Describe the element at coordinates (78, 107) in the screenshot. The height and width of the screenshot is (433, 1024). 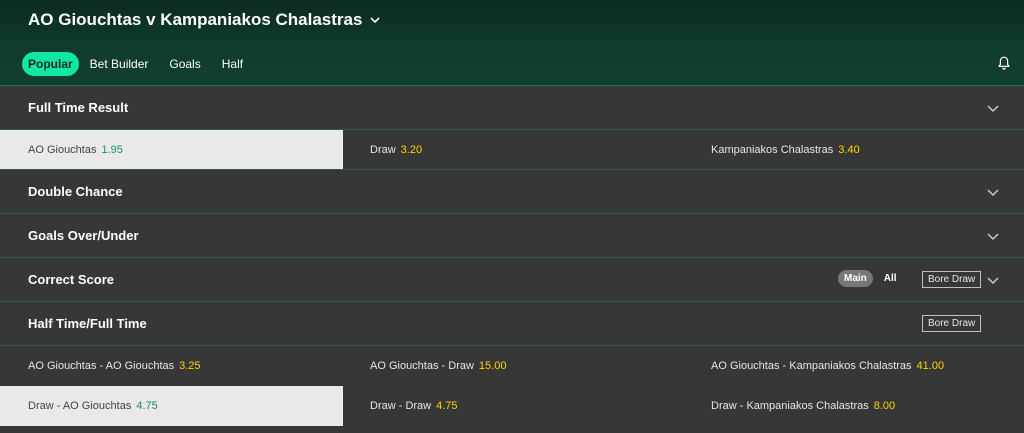
I see `market-title: Full Time Result` at that location.